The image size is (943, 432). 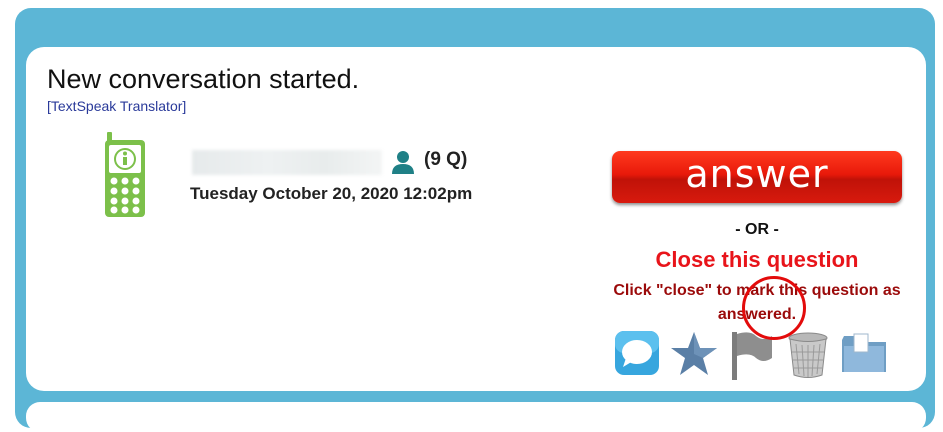 I want to click on or-separator: - OR -, so click(x=757, y=229).